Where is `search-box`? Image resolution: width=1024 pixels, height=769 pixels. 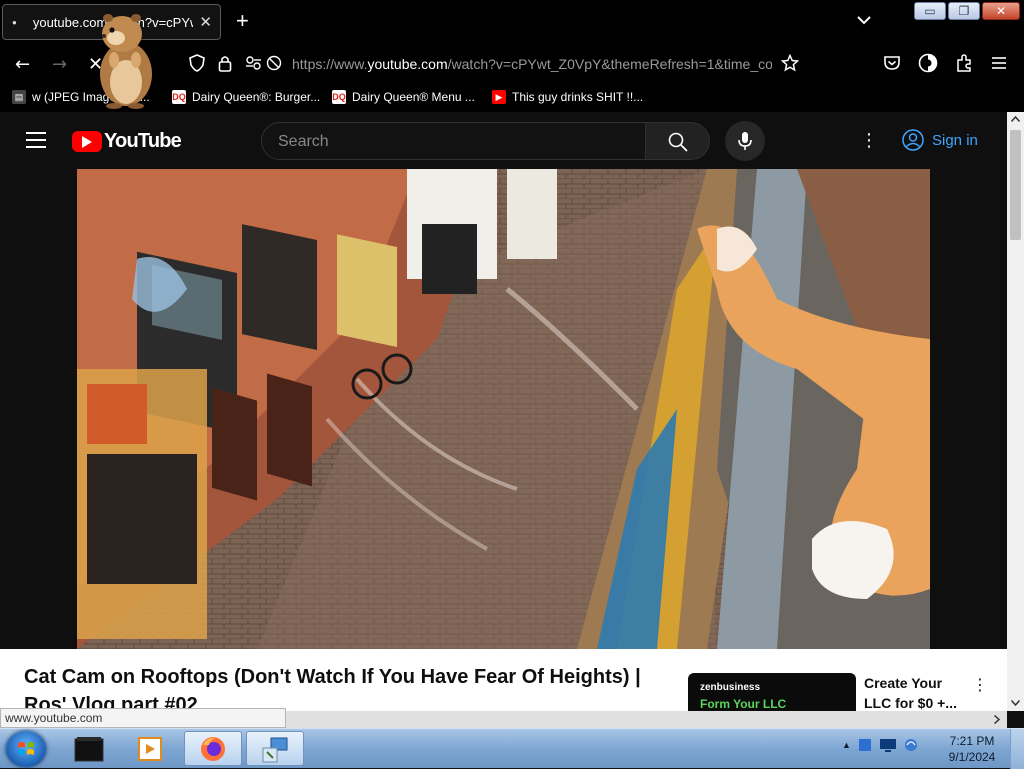
search-box is located at coordinates (453, 141).